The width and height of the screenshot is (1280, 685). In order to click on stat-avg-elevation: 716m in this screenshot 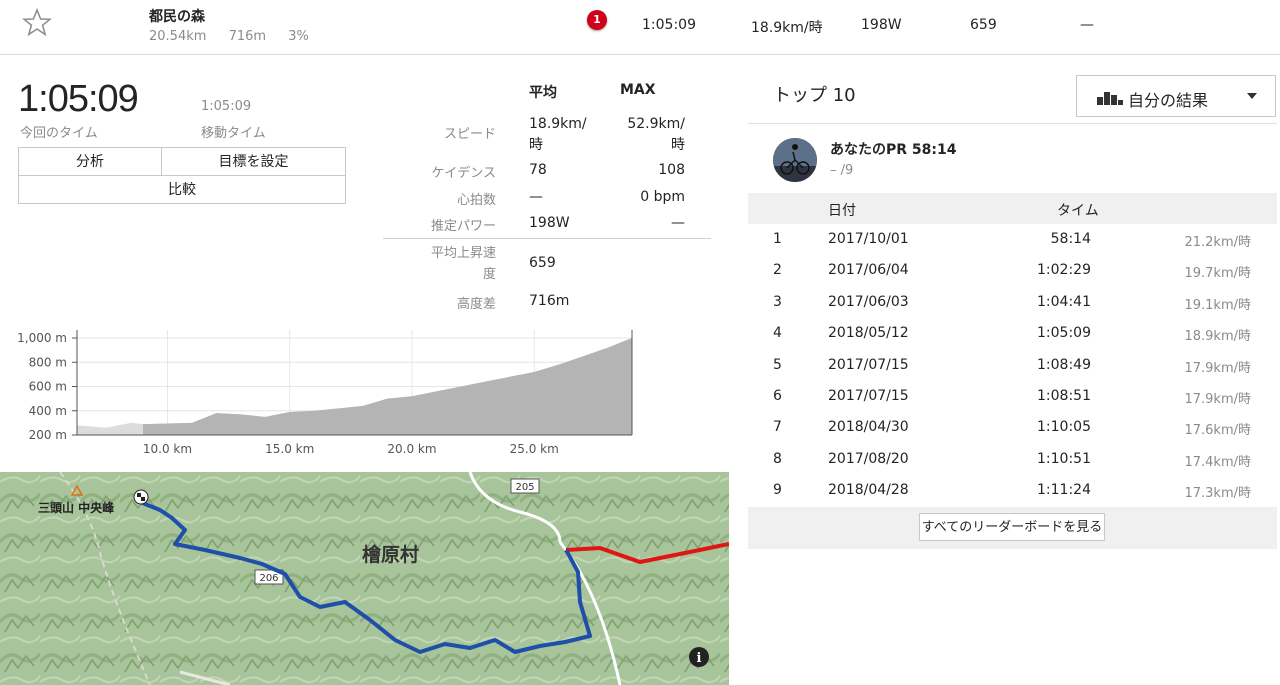, I will do `click(549, 301)`.